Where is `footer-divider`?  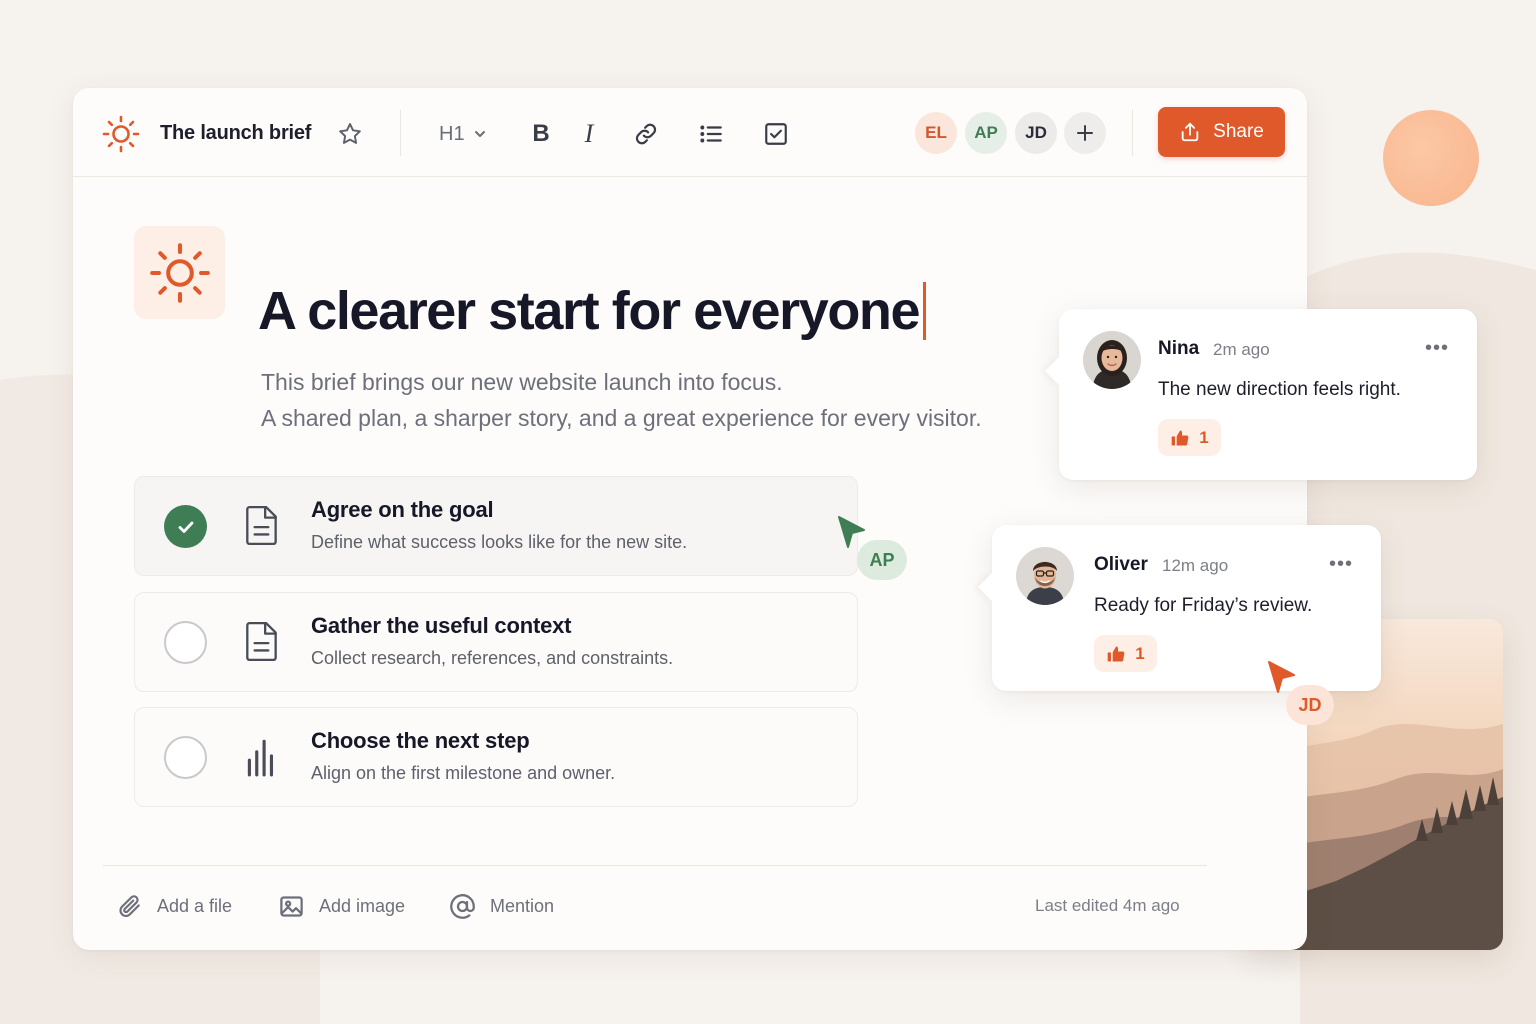 footer-divider is located at coordinates (655, 865).